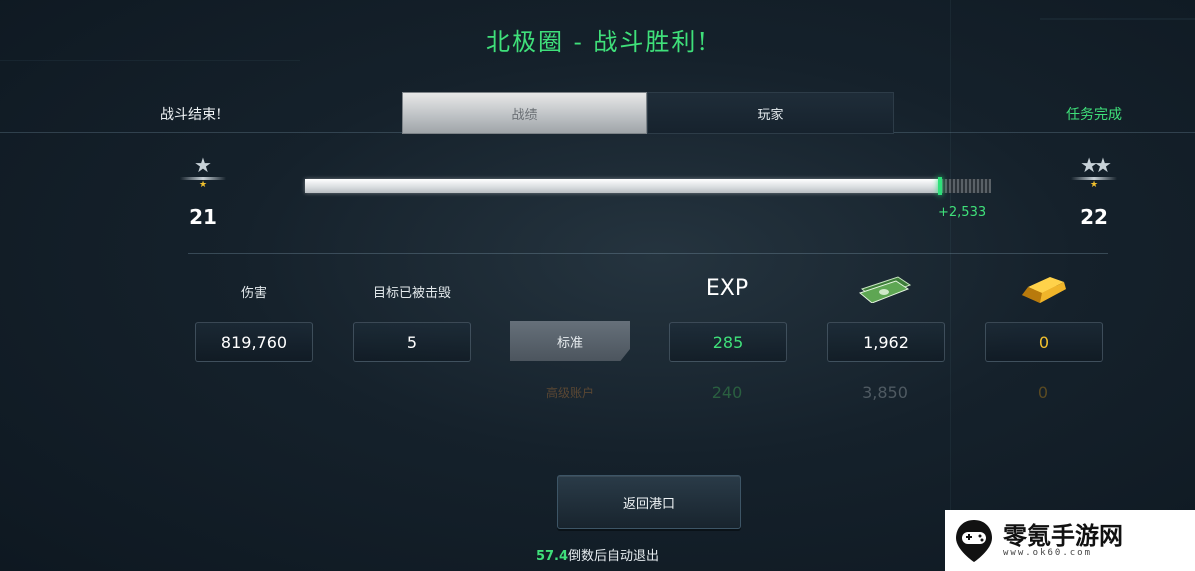  Describe the element at coordinates (597, 42) in the screenshot. I see `page-title: 北极圈 - 战斗胜利!` at that location.